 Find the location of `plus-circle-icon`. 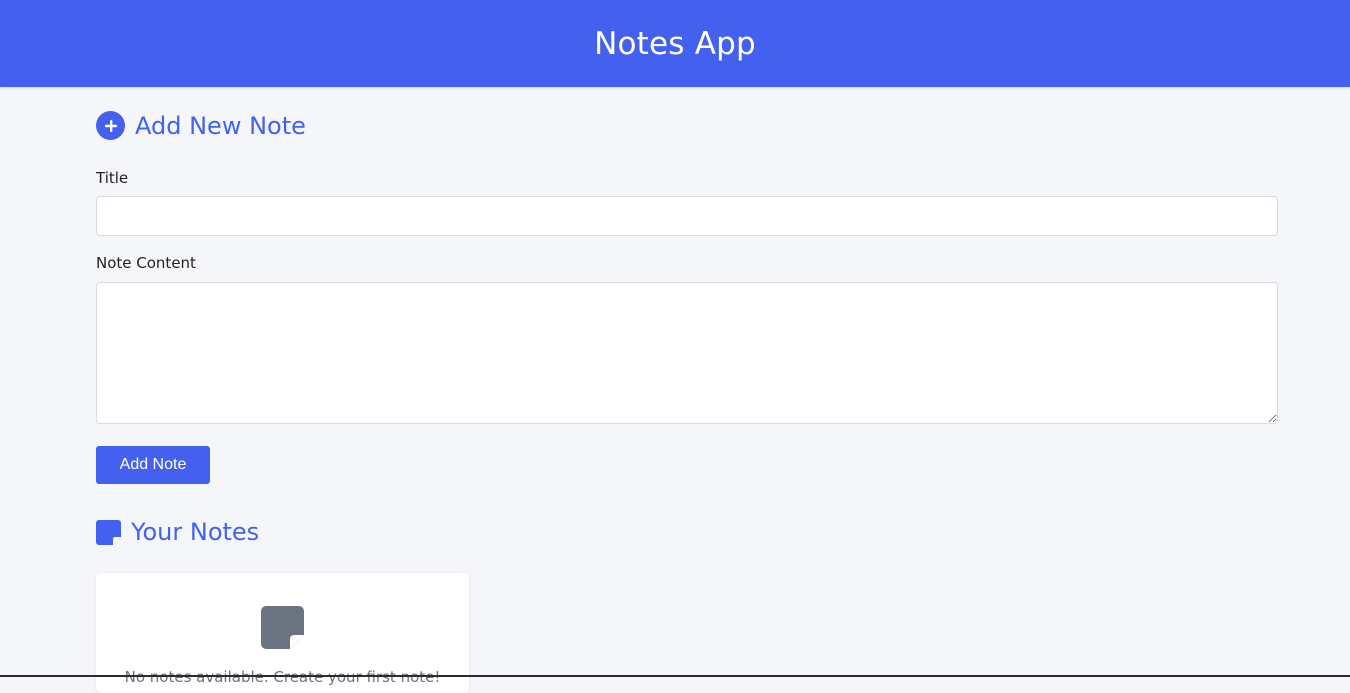

plus-circle-icon is located at coordinates (110, 125).